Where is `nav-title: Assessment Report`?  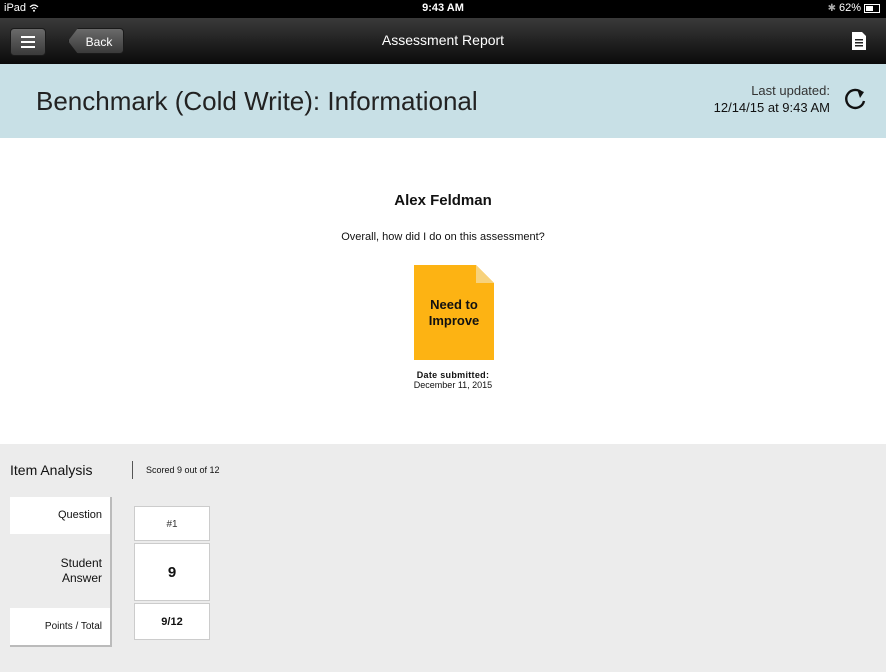 nav-title: Assessment Report is located at coordinates (443, 40).